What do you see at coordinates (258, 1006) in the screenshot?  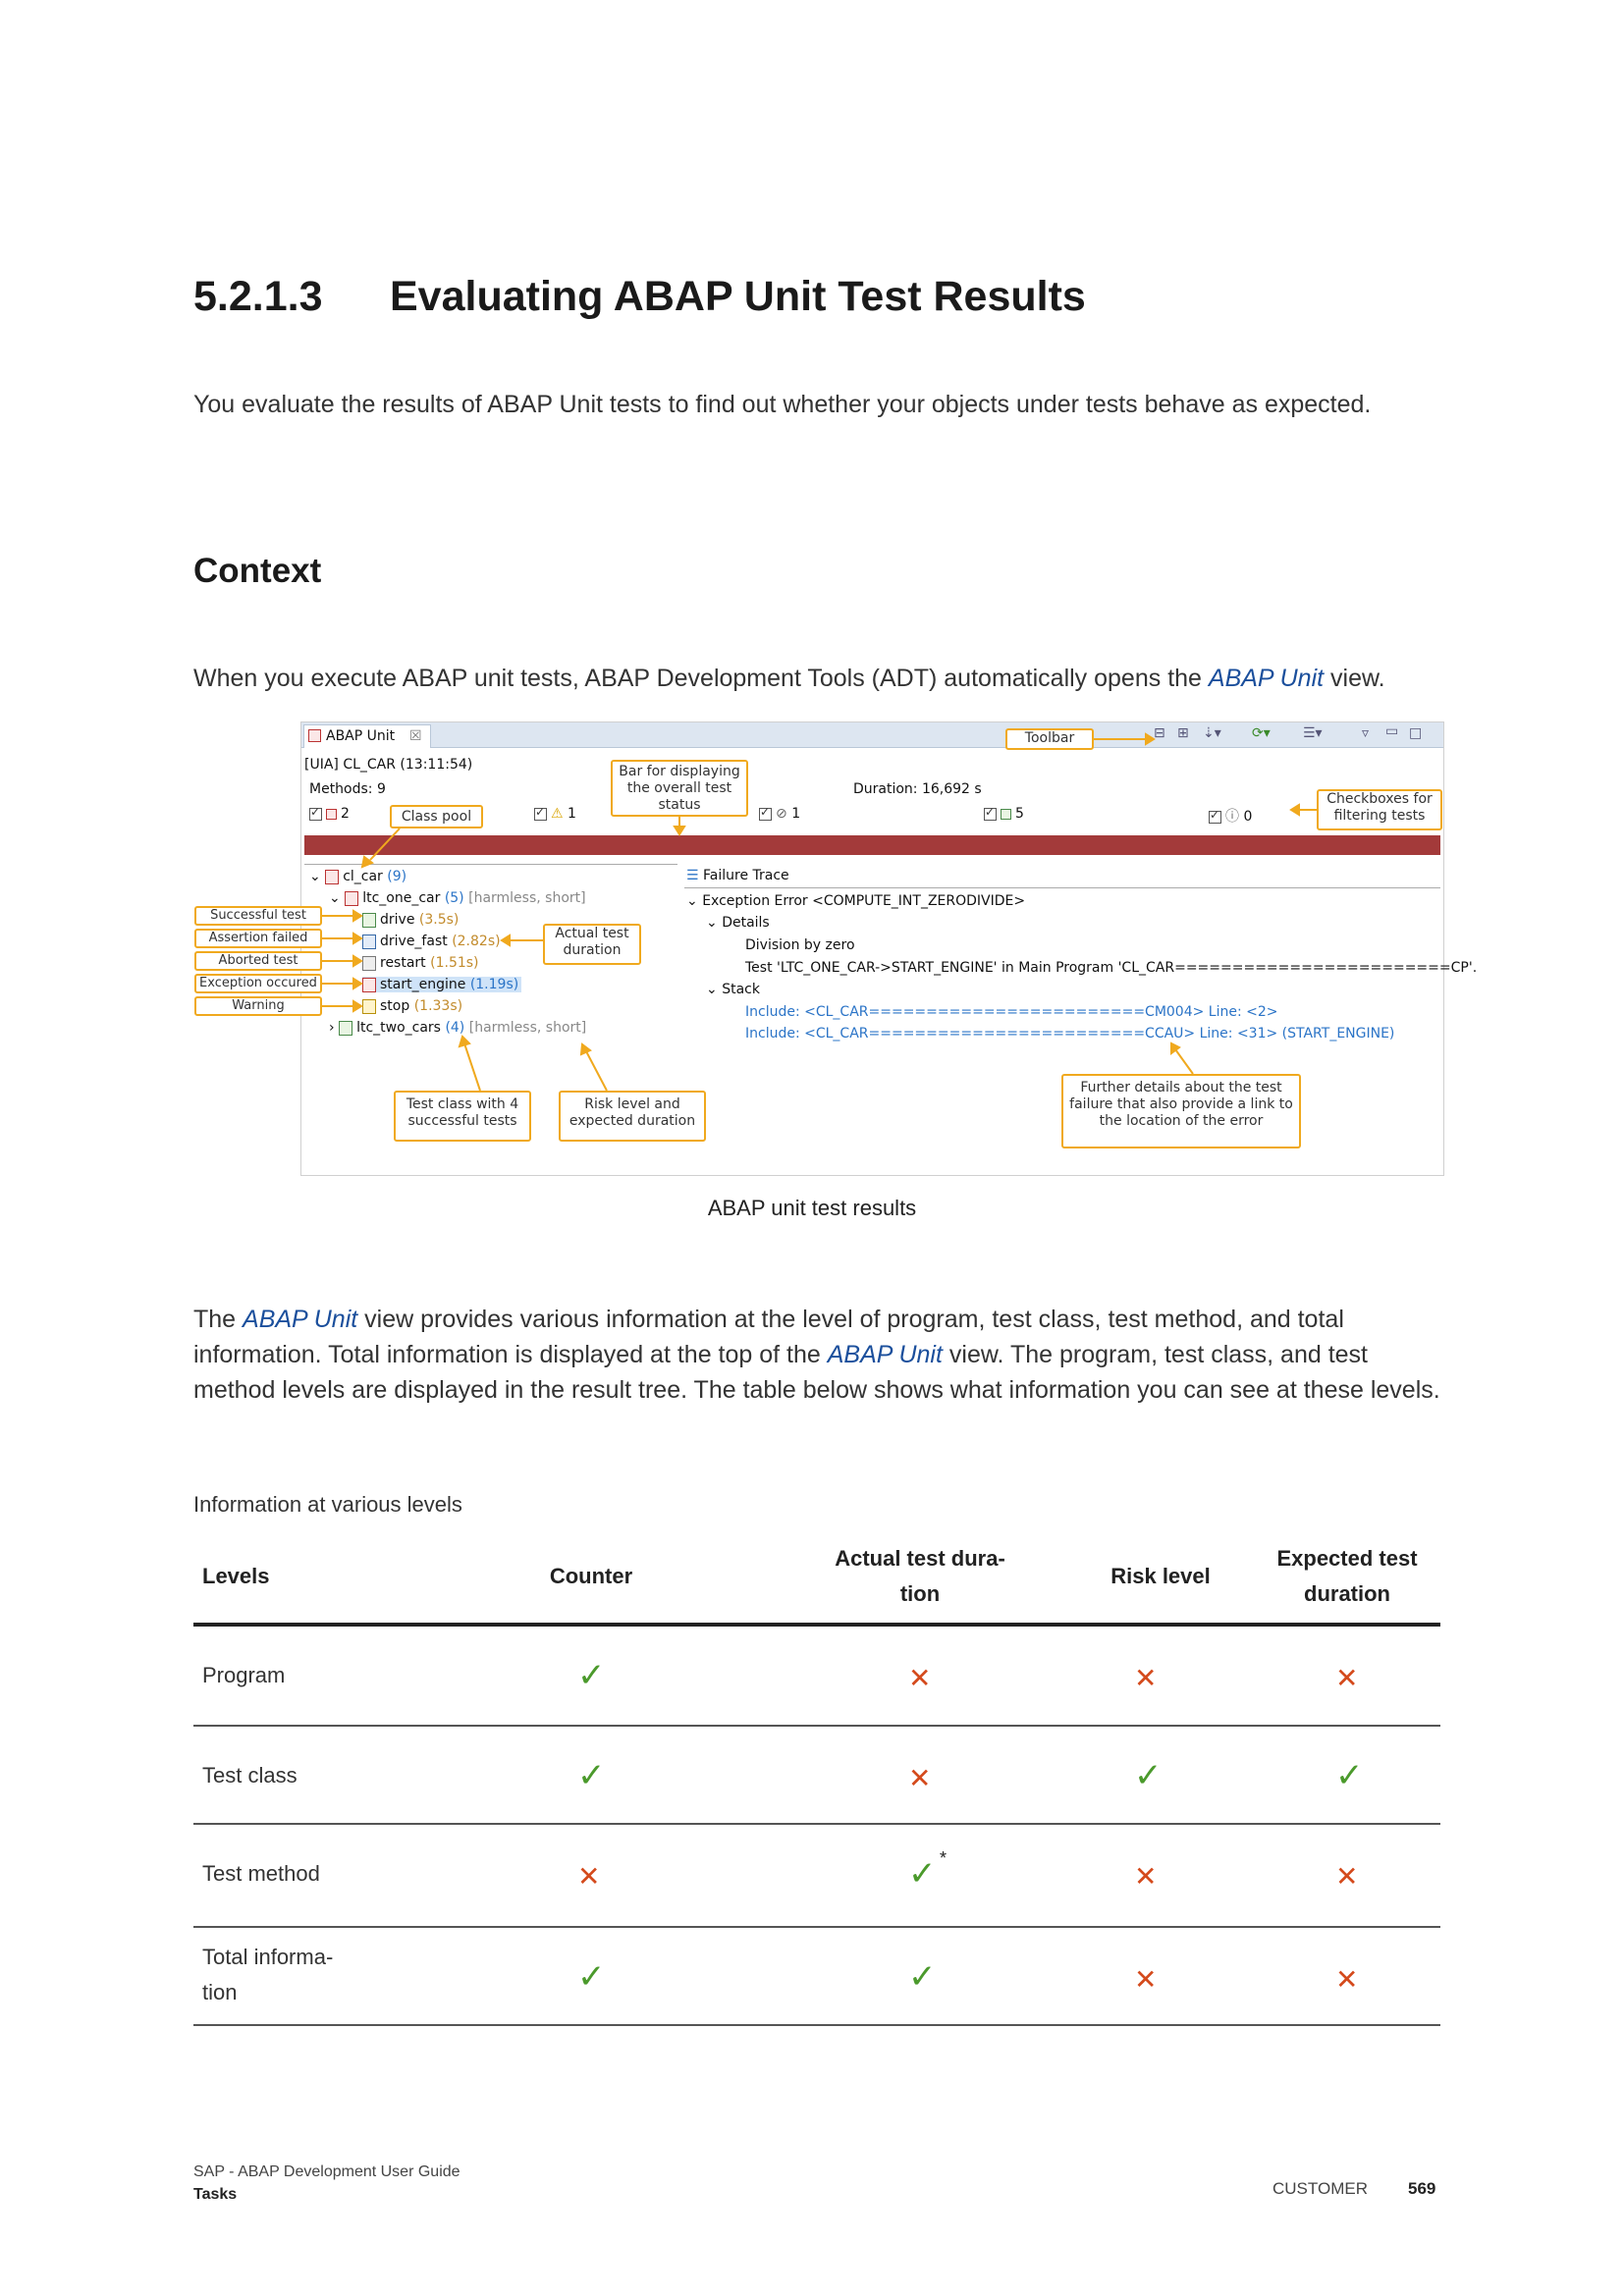 I see `callout-warning: Warning` at bounding box center [258, 1006].